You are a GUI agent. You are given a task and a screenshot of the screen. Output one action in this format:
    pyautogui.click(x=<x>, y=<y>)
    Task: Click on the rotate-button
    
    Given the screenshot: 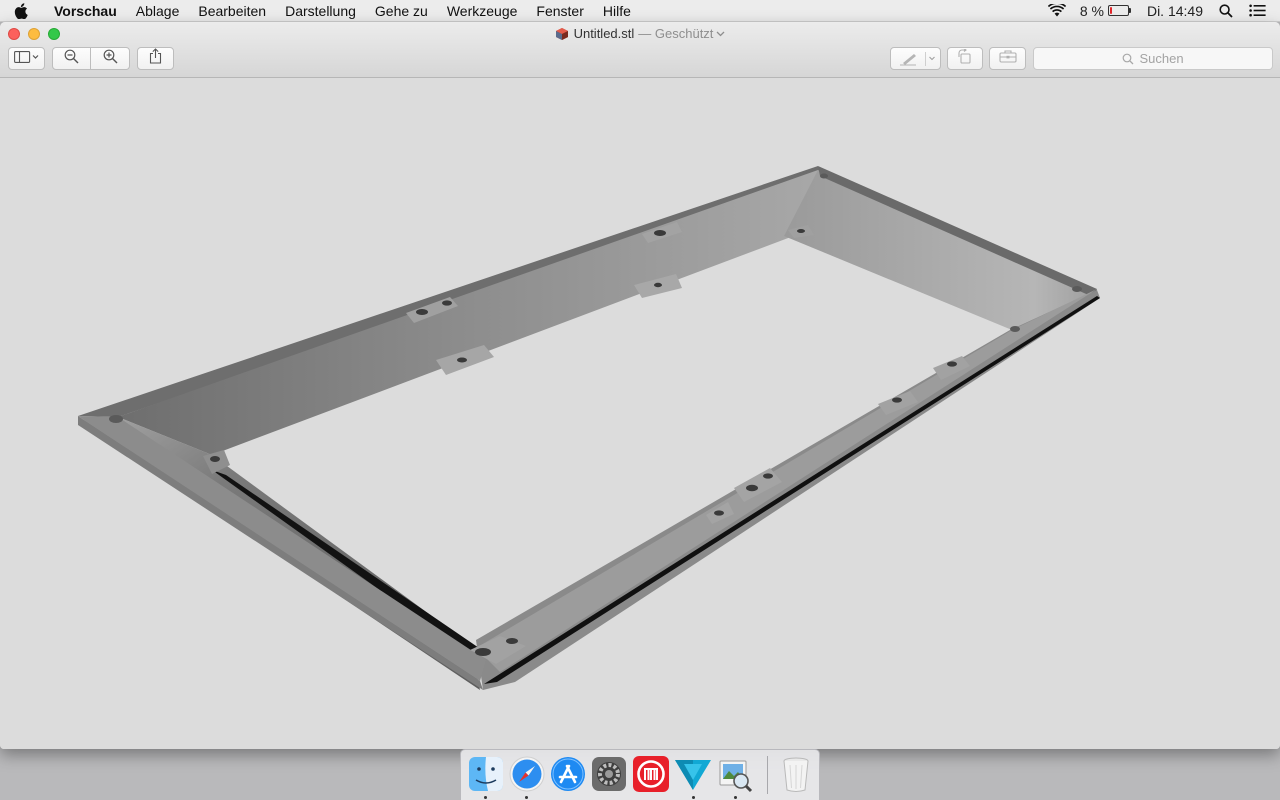 What is the action you would take?
    pyautogui.click(x=965, y=58)
    